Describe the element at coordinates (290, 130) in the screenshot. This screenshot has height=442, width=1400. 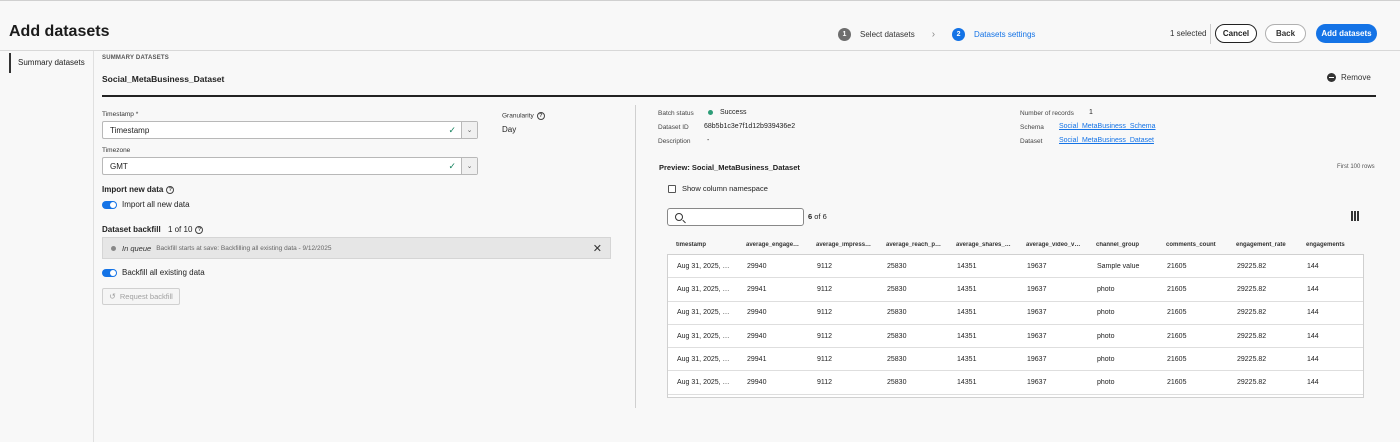
I see `timestamp-select: Timestamp ✓ ⌄` at that location.